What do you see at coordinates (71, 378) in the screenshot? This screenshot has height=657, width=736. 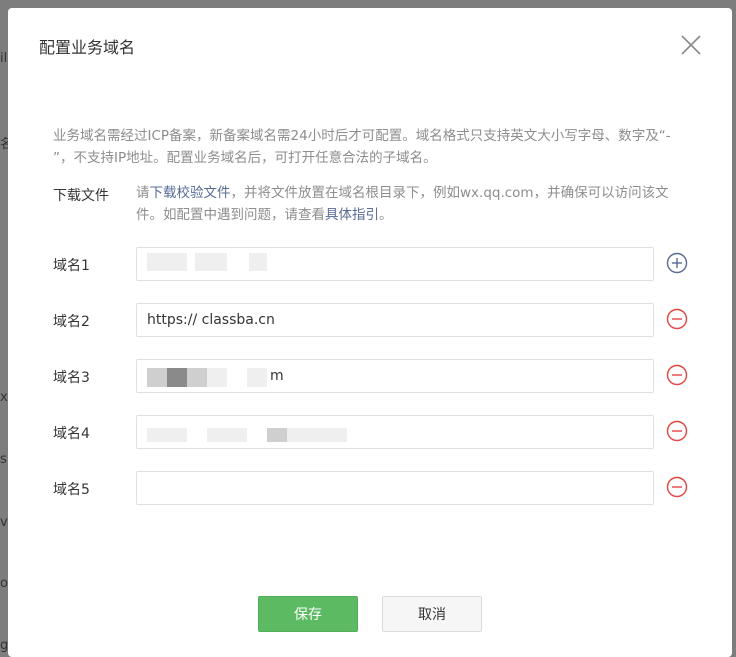 I see `domain-3-label: 域名3` at bounding box center [71, 378].